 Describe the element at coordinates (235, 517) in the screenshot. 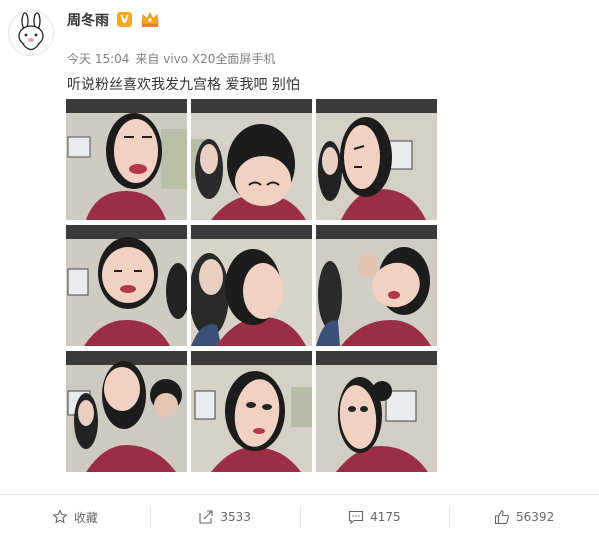

I see `repost-count: 3533` at that location.